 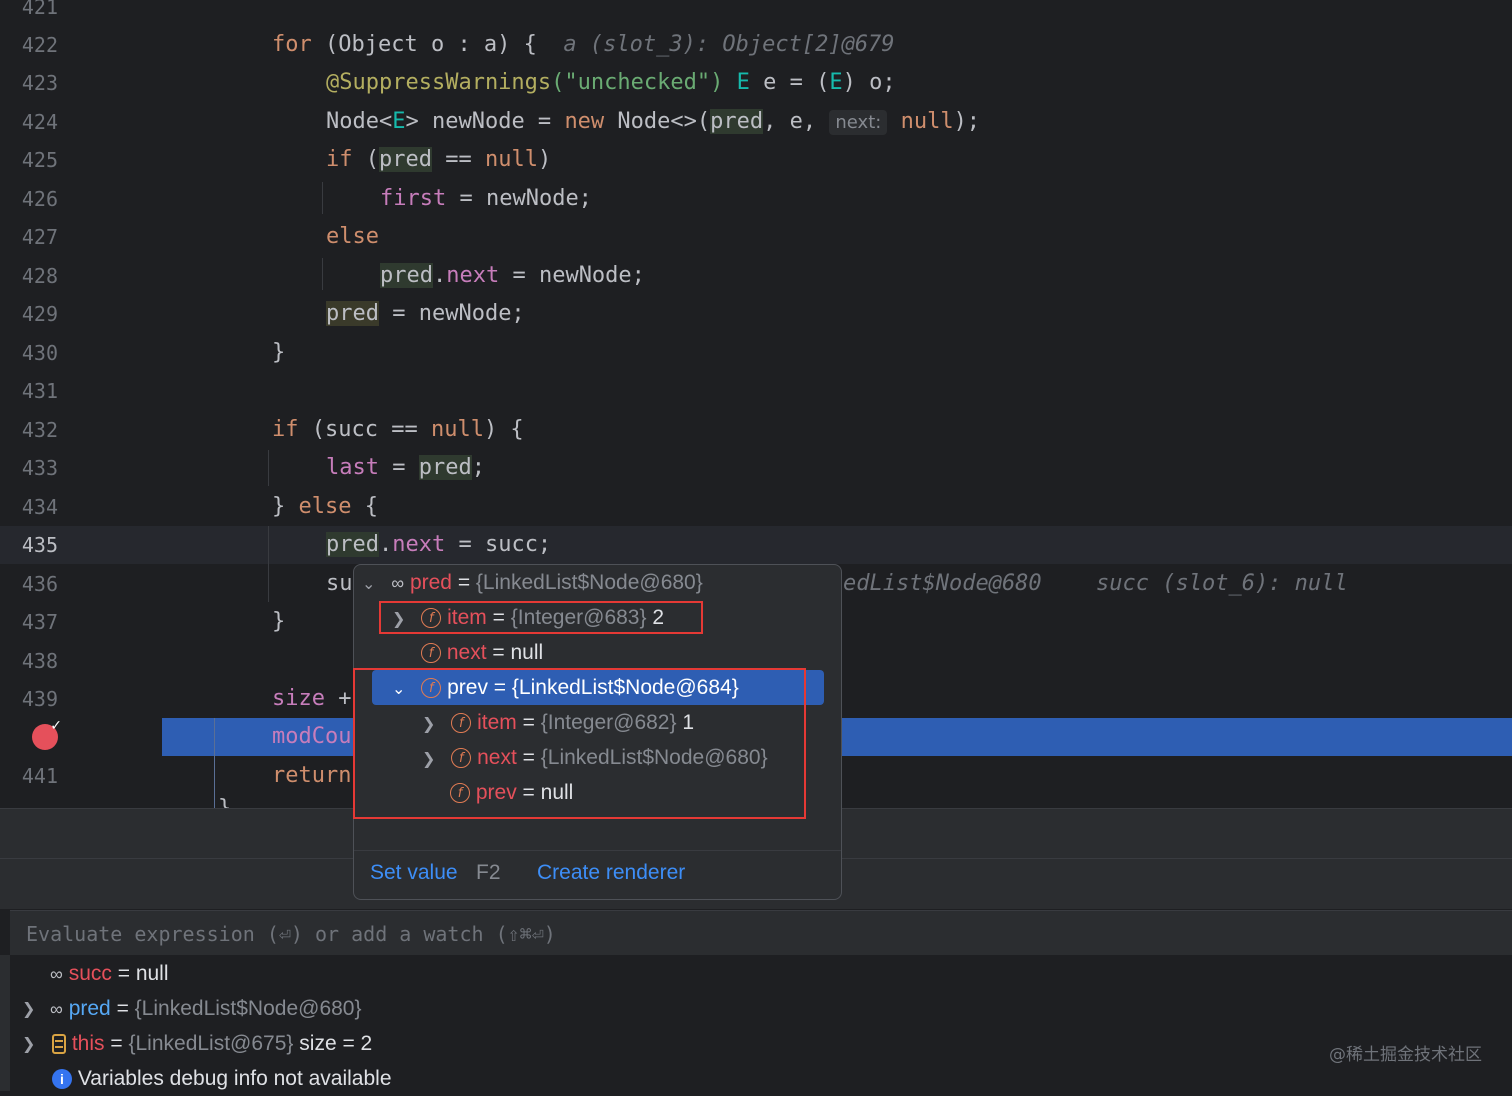 I want to click on code-line-442: }, so click(x=224, y=799).